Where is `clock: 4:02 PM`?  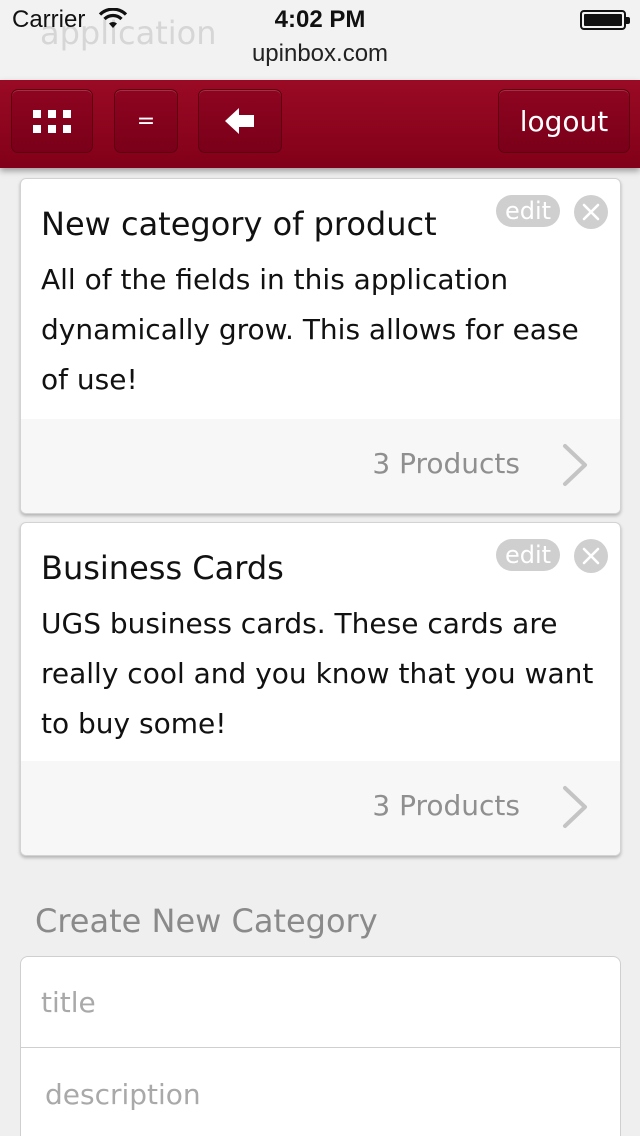
clock: 4:02 PM is located at coordinates (320, 19).